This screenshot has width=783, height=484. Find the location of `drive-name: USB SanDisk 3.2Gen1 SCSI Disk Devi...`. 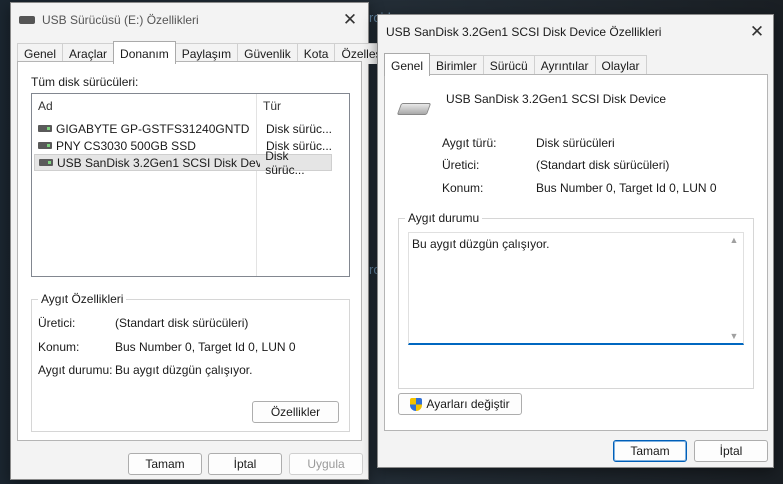

drive-name: USB SanDisk 3.2Gen1 SCSI Disk Devi... is located at coordinates (158, 162).